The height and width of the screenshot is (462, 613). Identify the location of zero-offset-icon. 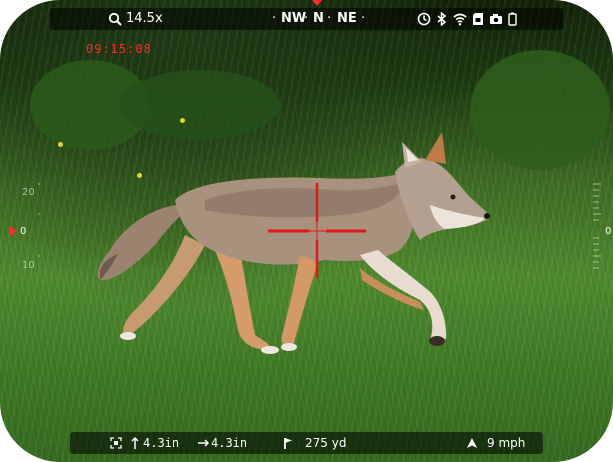
(116, 443).